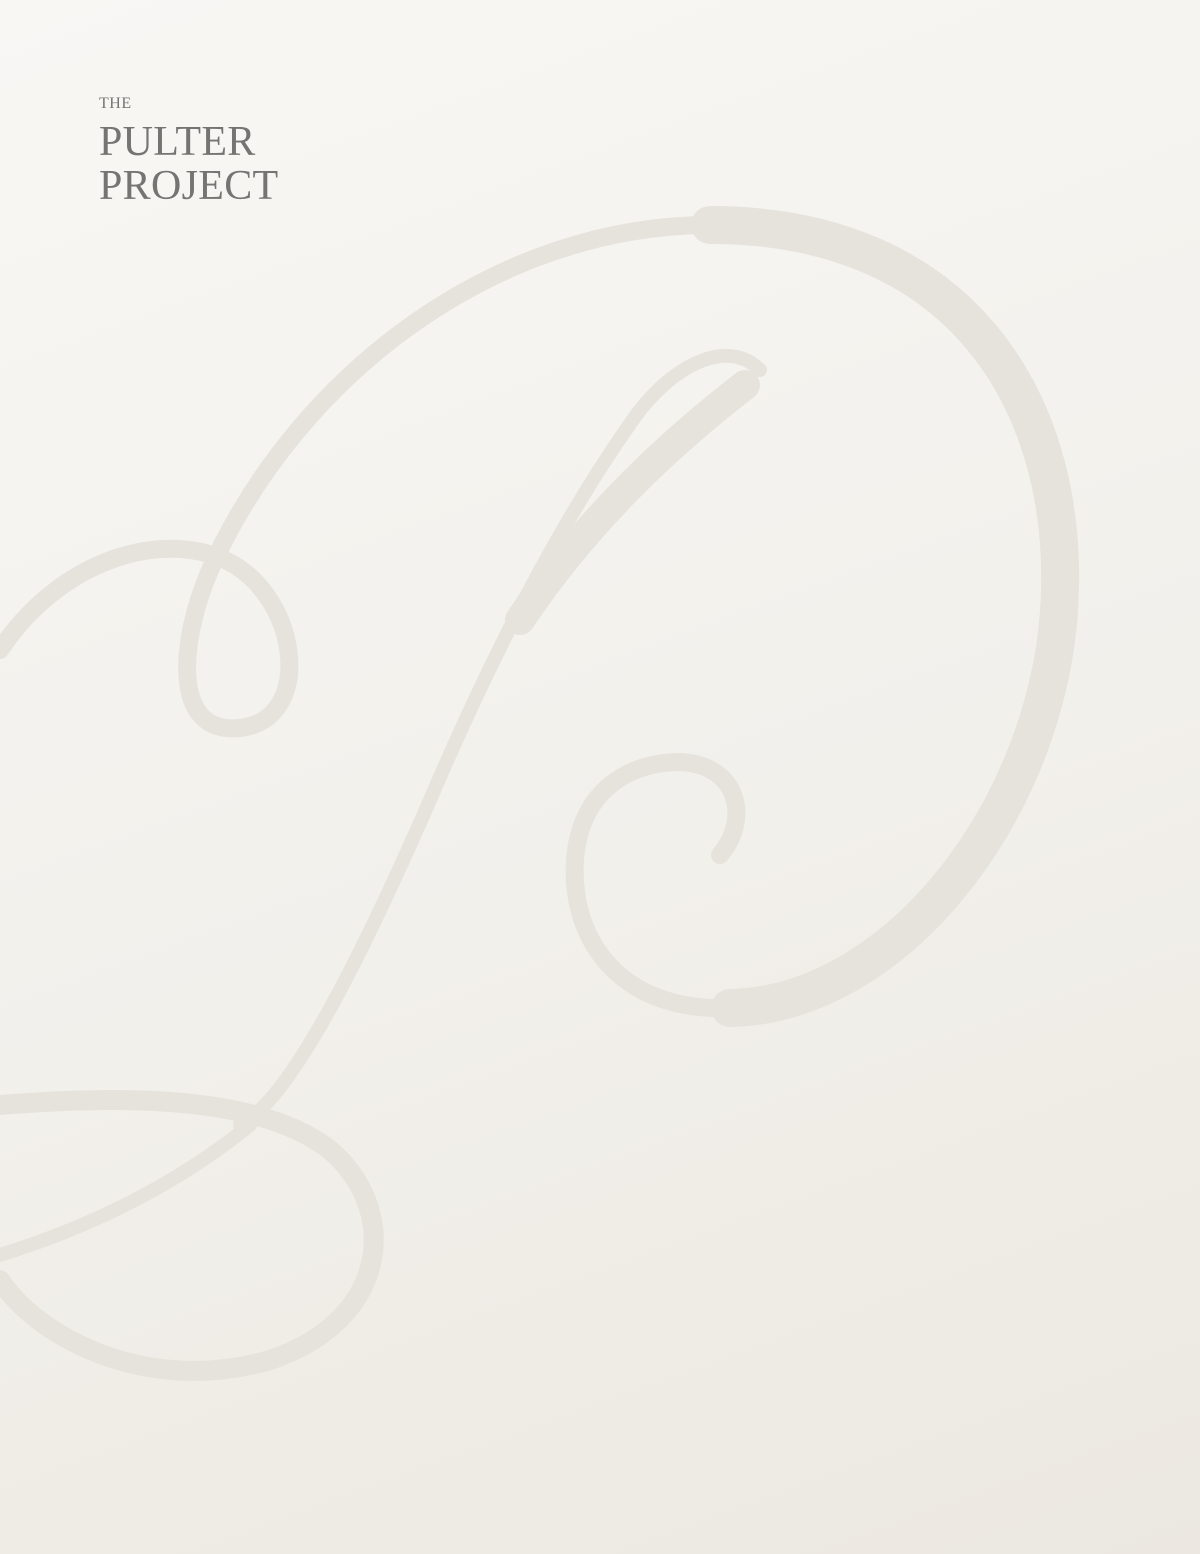  What do you see at coordinates (115, 103) in the screenshot?
I see `logo-the: THE` at bounding box center [115, 103].